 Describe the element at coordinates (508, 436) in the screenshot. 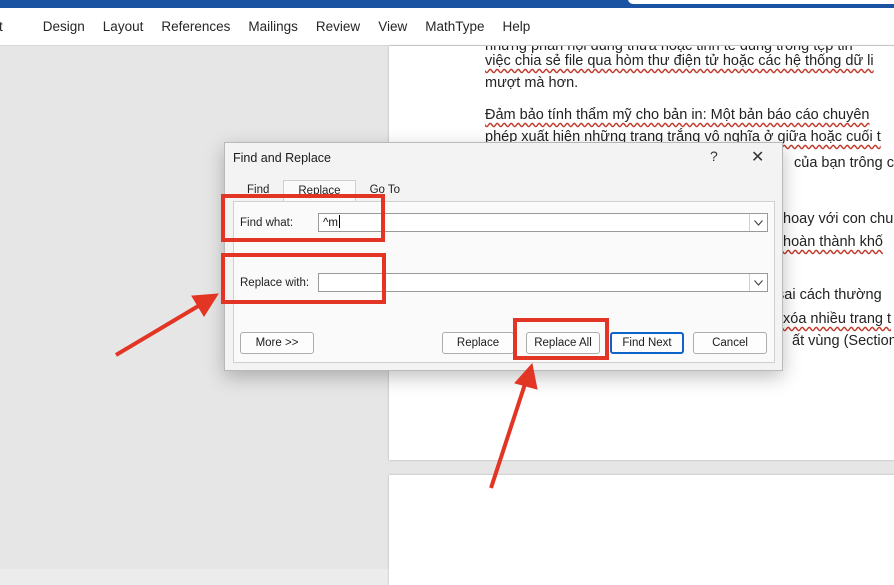

I see `arrow-to-replace-all` at that location.